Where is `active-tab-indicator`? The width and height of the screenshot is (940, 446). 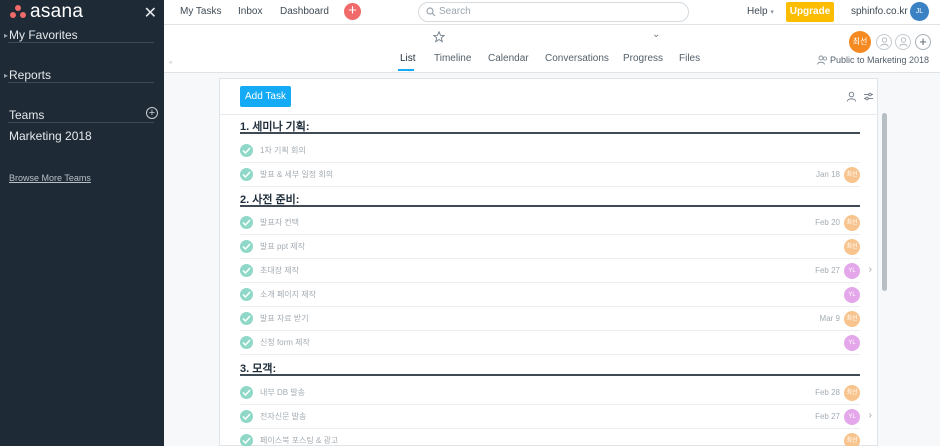 active-tab-indicator is located at coordinates (406, 70).